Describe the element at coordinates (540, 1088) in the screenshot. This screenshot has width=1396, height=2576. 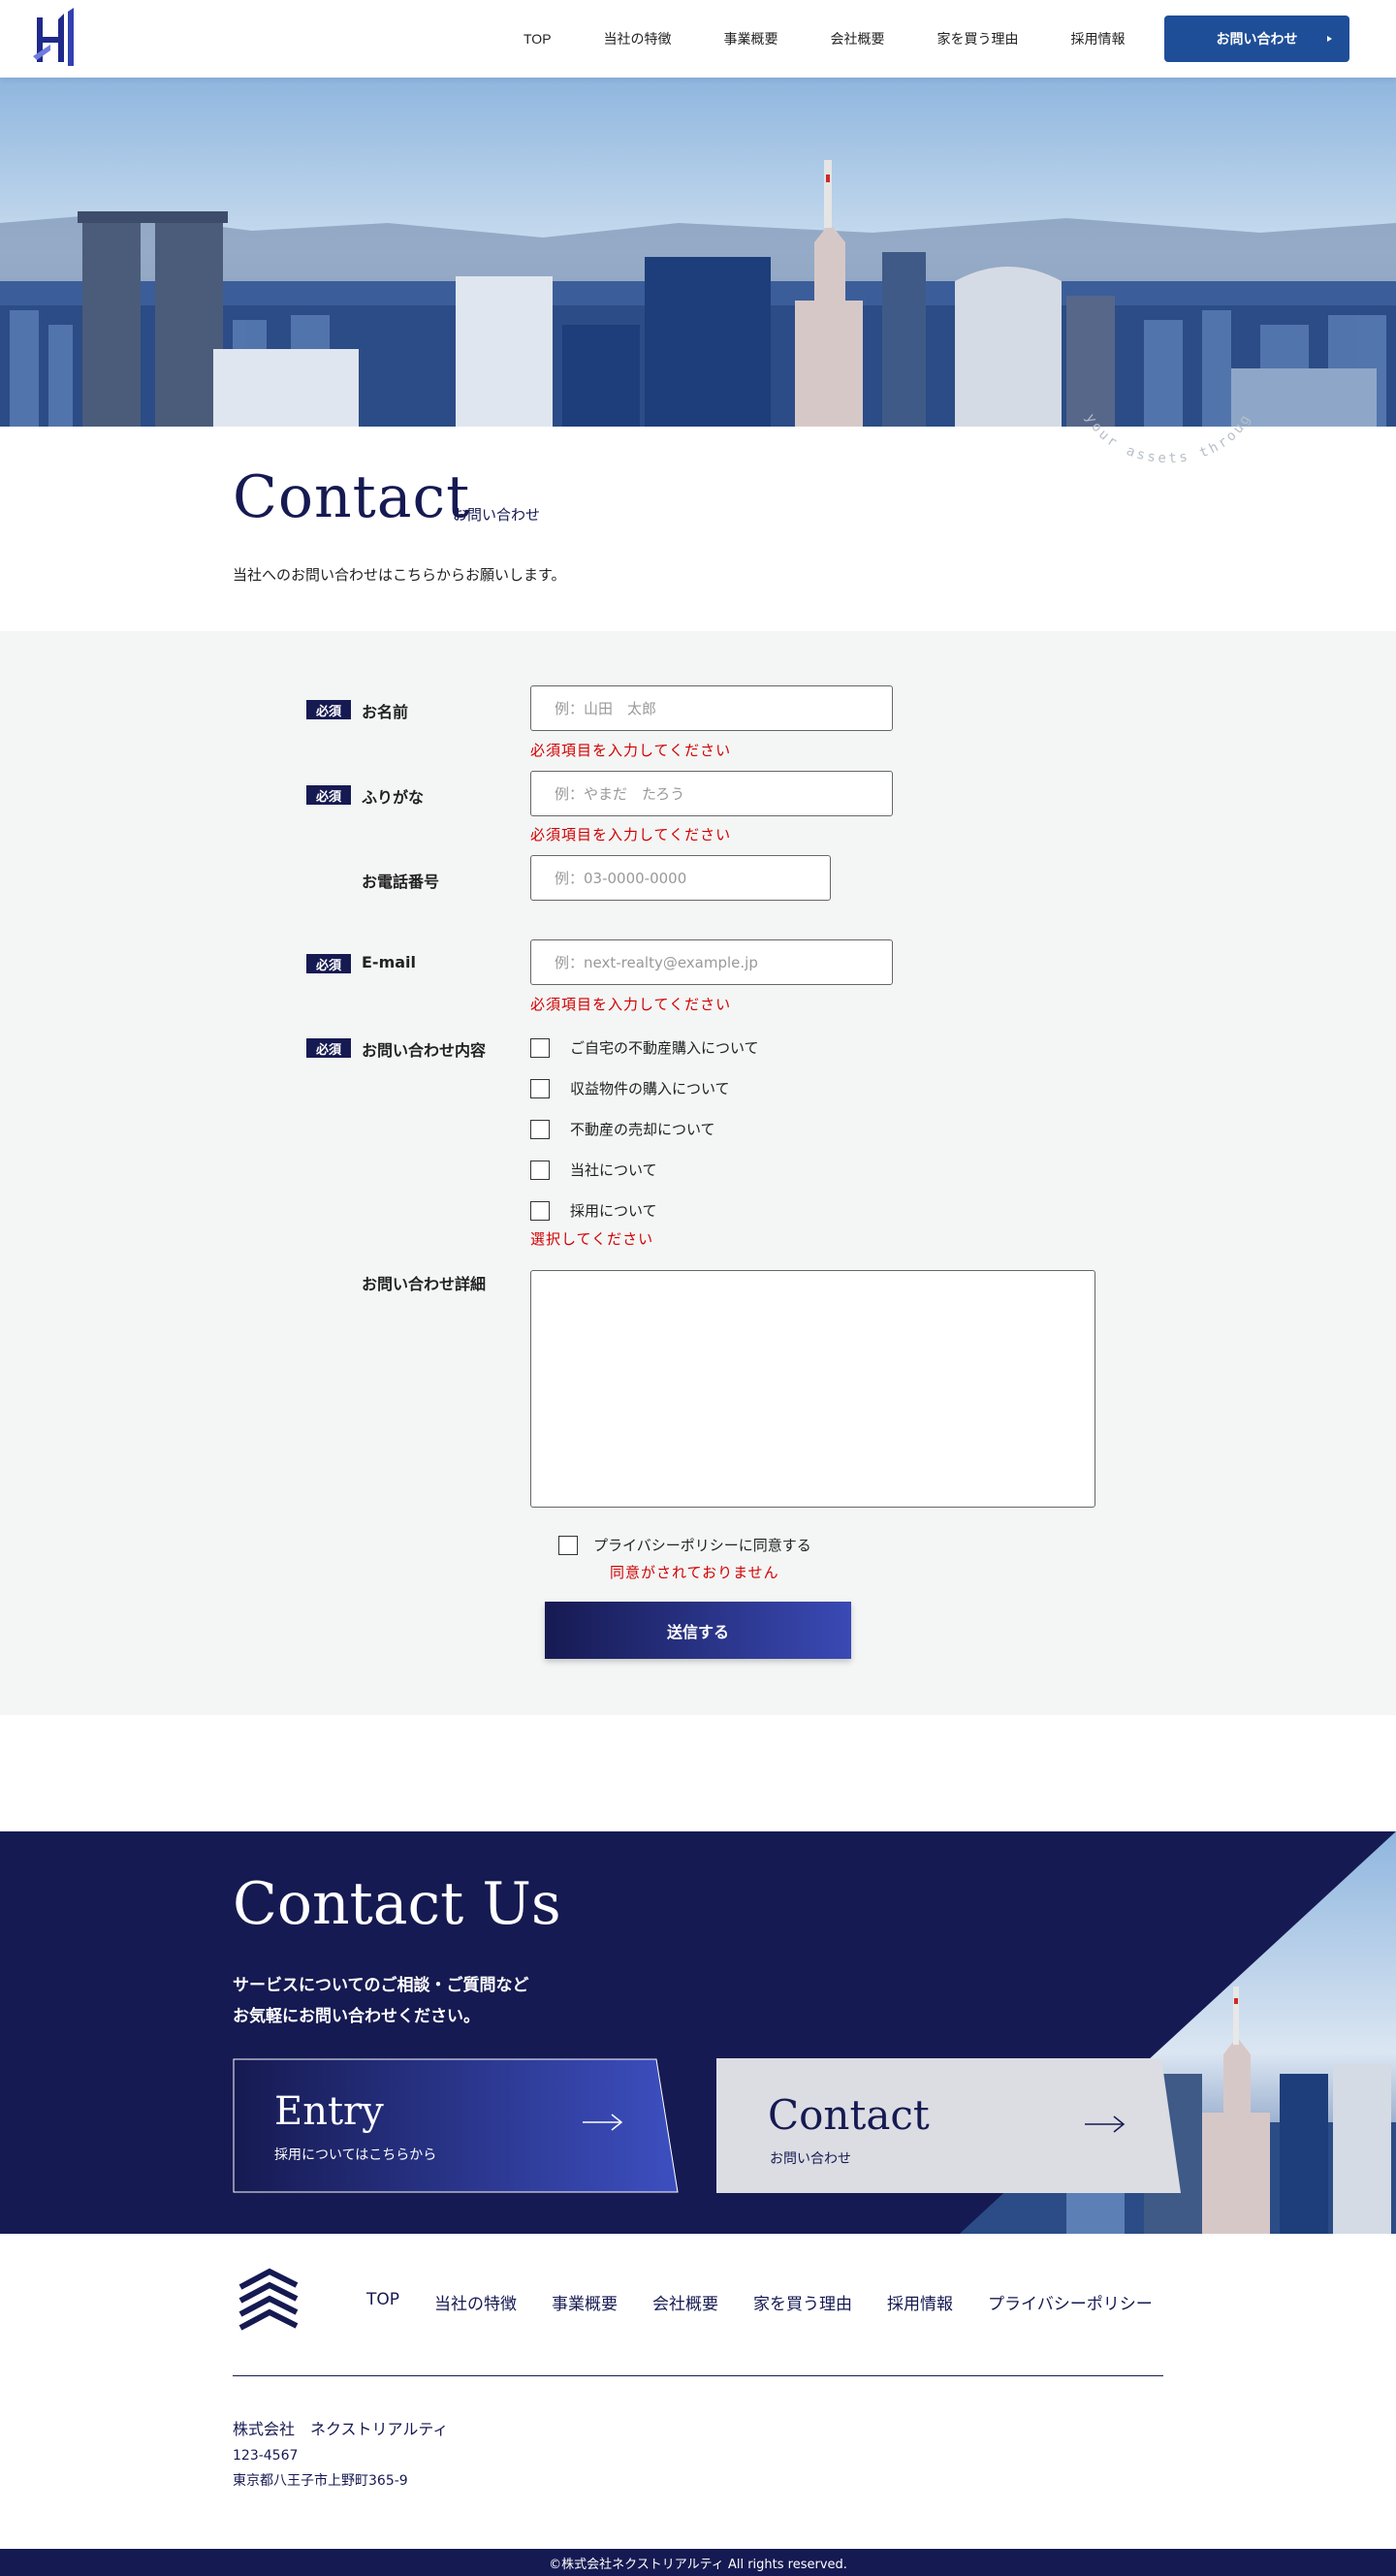
I see `inquiry-checkbox-investment` at that location.